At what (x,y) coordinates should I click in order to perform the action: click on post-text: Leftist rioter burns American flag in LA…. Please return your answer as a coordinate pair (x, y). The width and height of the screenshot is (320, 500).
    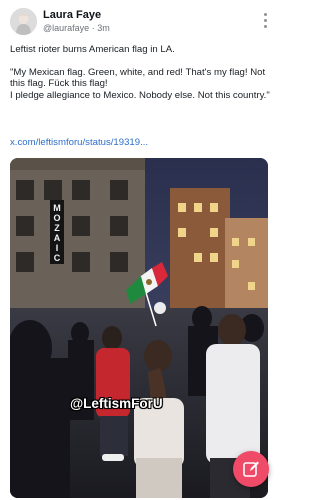
    Looking at the image, I should click on (141, 72).